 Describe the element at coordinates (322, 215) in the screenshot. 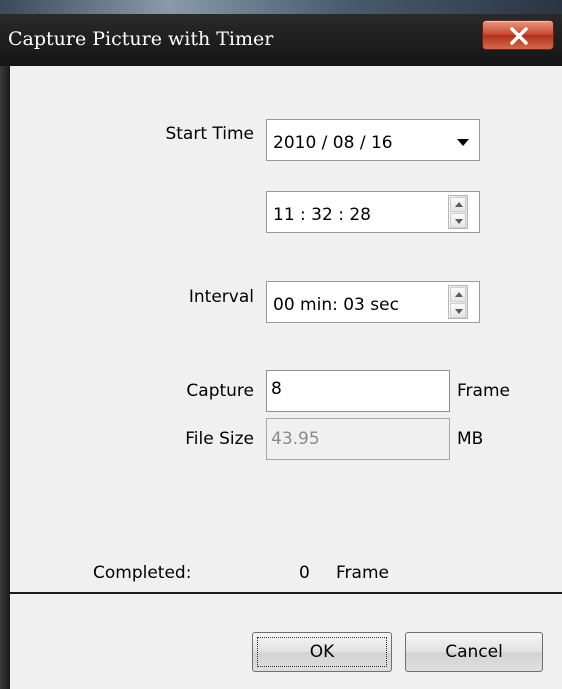

I see `time-value: 11 : 32 : 28` at that location.